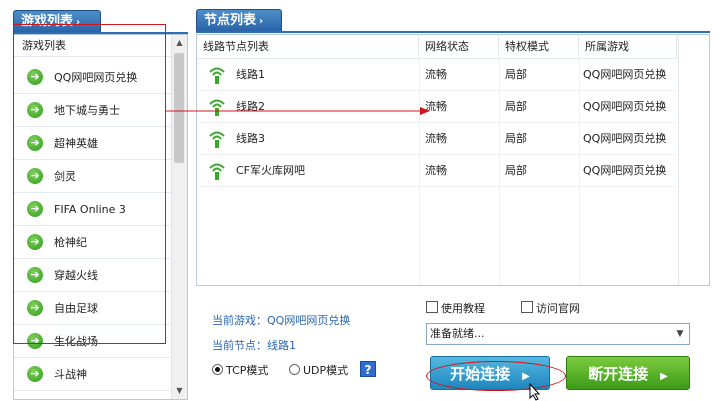 The image size is (726, 401). Describe the element at coordinates (93, 374) in the screenshot. I see `game-item: ➔ 斗战神` at that location.